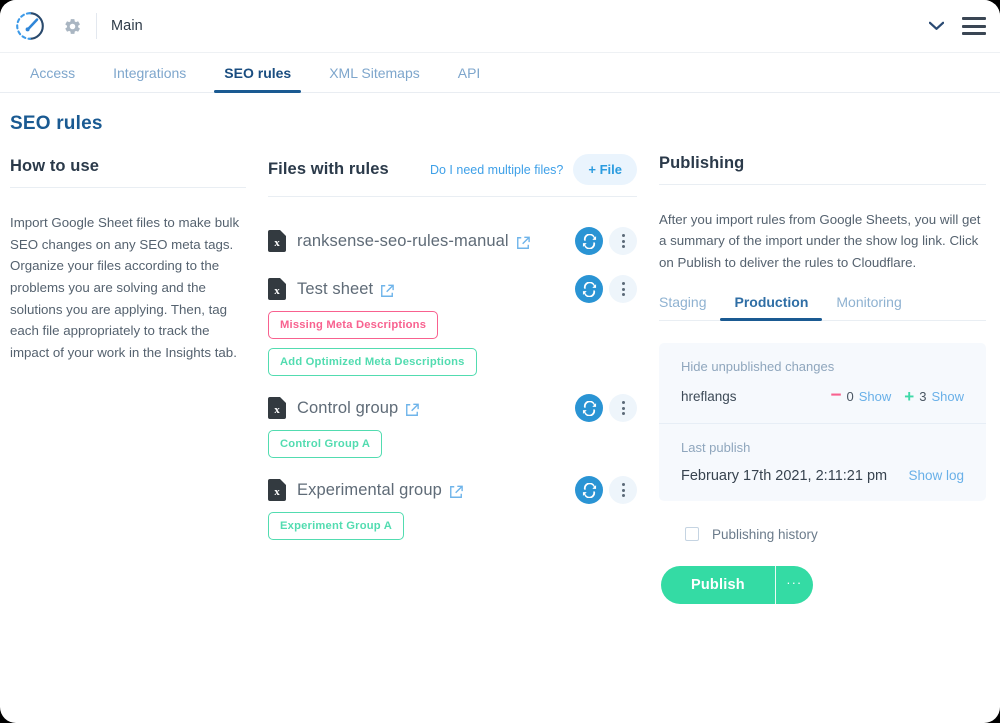  Describe the element at coordinates (328, 169) in the screenshot. I see `files-title: Files with rules` at that location.